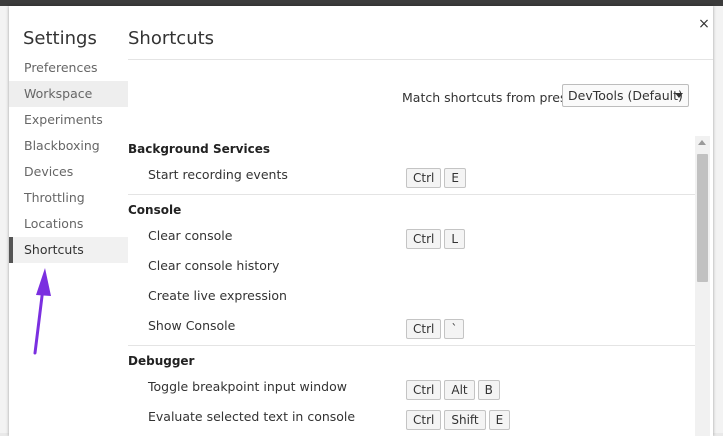 This screenshot has width=723, height=436. I want to click on annotation-arrow, so click(42, 311).